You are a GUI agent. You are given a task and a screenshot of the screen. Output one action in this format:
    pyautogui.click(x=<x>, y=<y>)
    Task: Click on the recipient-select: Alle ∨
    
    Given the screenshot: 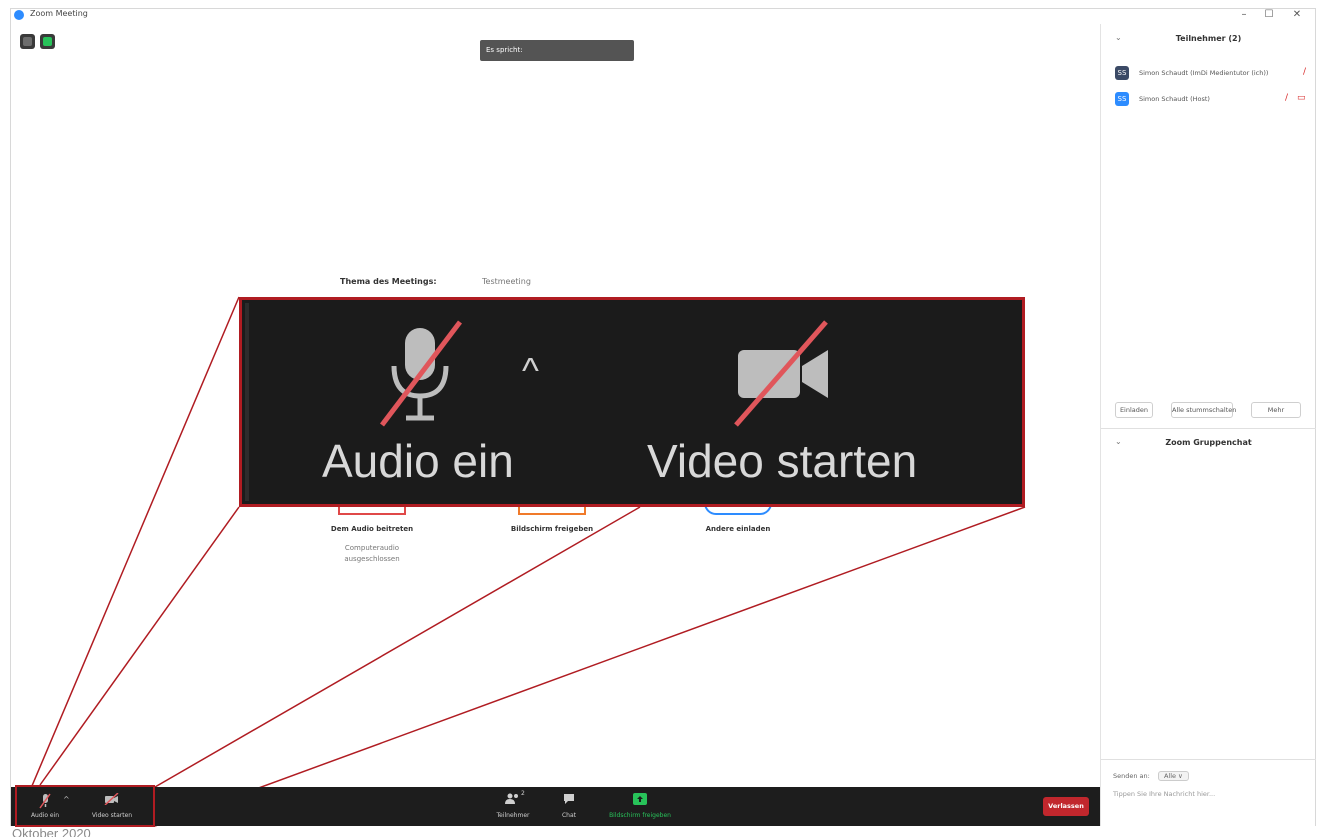 What is the action you would take?
    pyautogui.click(x=1173, y=776)
    